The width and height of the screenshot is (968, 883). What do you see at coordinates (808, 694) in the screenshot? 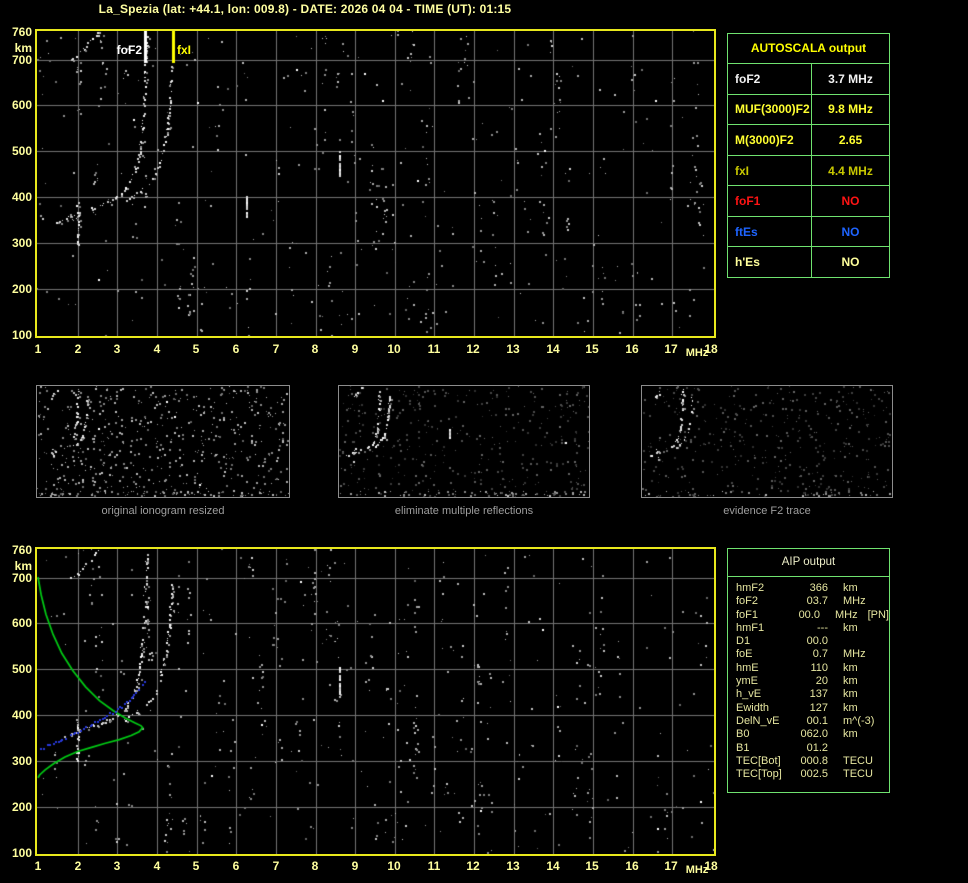
I see `aip-row-h_vE: h_vE 137 km` at bounding box center [808, 694].